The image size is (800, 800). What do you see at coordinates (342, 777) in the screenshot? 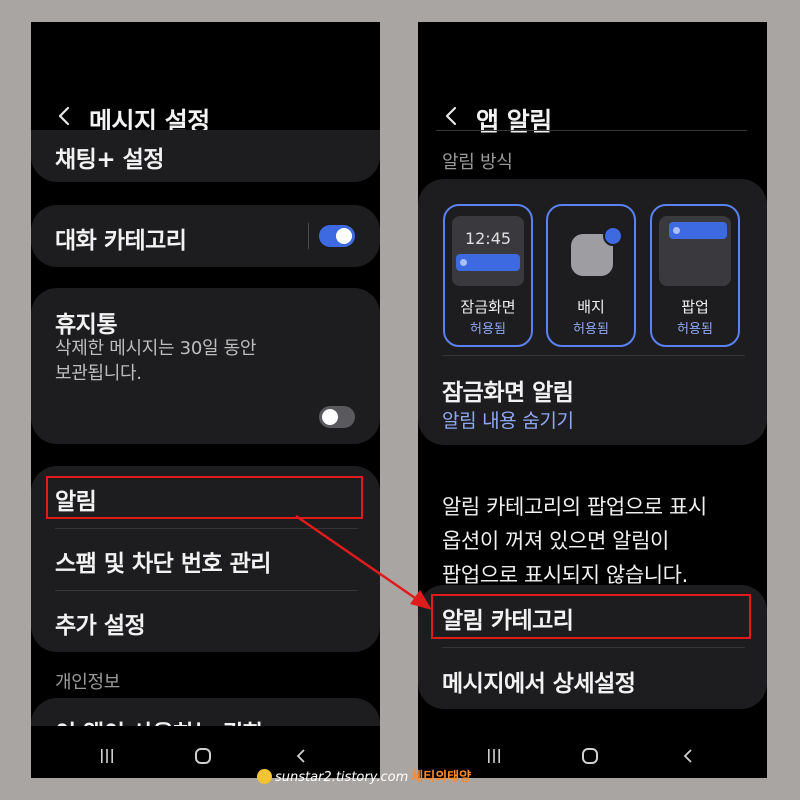
I see `watermark-url: sunstar2.tistory.com` at bounding box center [342, 777].